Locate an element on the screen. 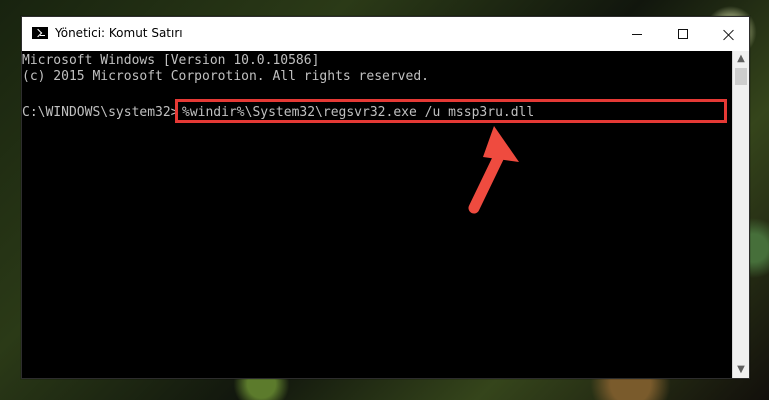 This screenshot has height=400, width=769. title-bar: Yönetici: Komut Satırı is located at coordinates (385, 34).